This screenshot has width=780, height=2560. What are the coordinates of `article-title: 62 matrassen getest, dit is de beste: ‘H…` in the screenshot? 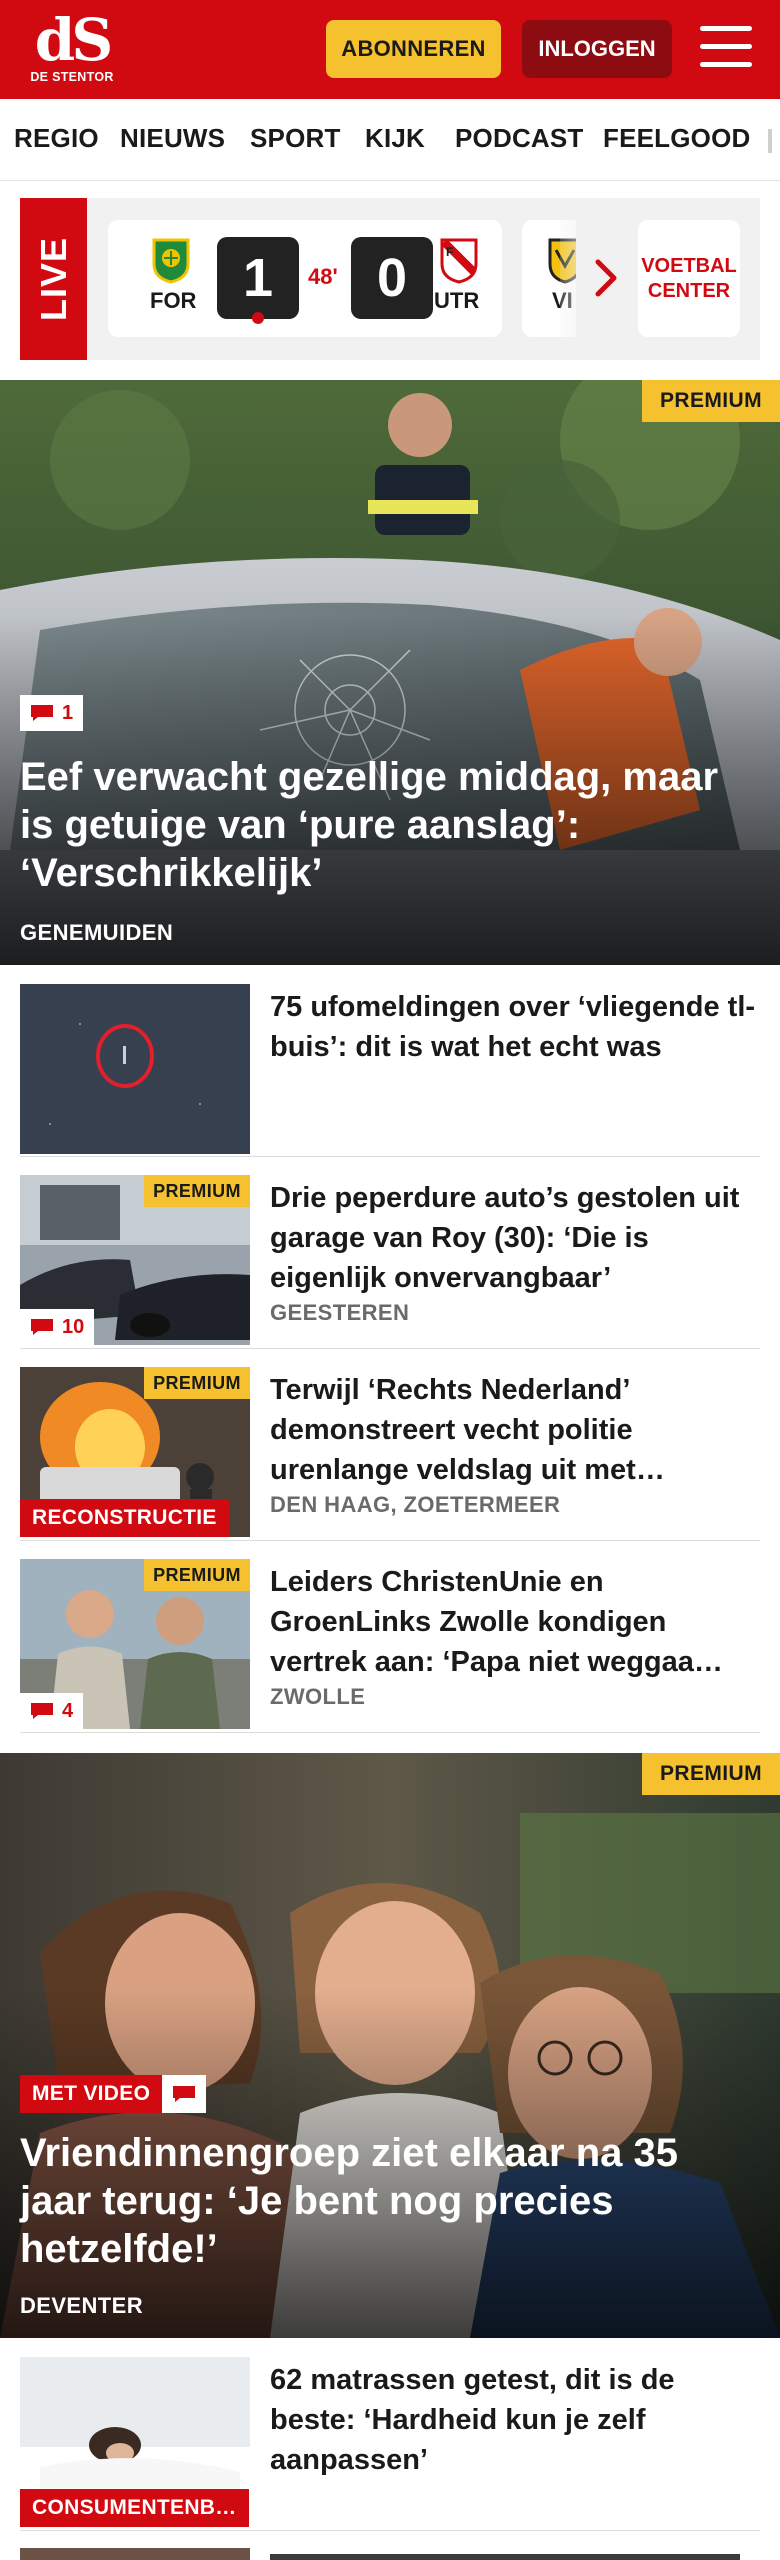 It's located at (514, 2420).